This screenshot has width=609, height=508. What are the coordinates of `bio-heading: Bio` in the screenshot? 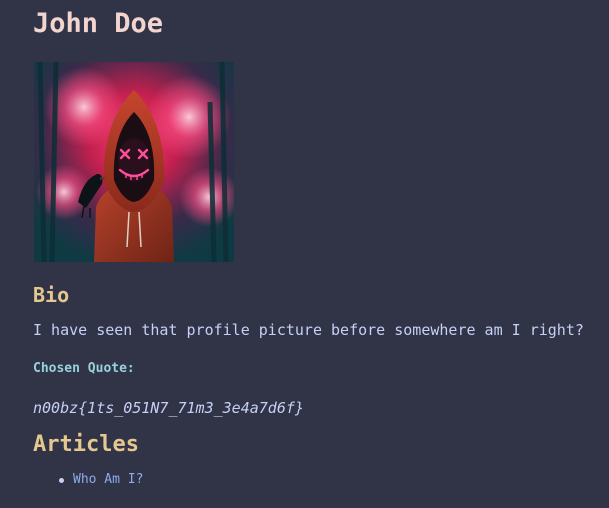 It's located at (51, 295).